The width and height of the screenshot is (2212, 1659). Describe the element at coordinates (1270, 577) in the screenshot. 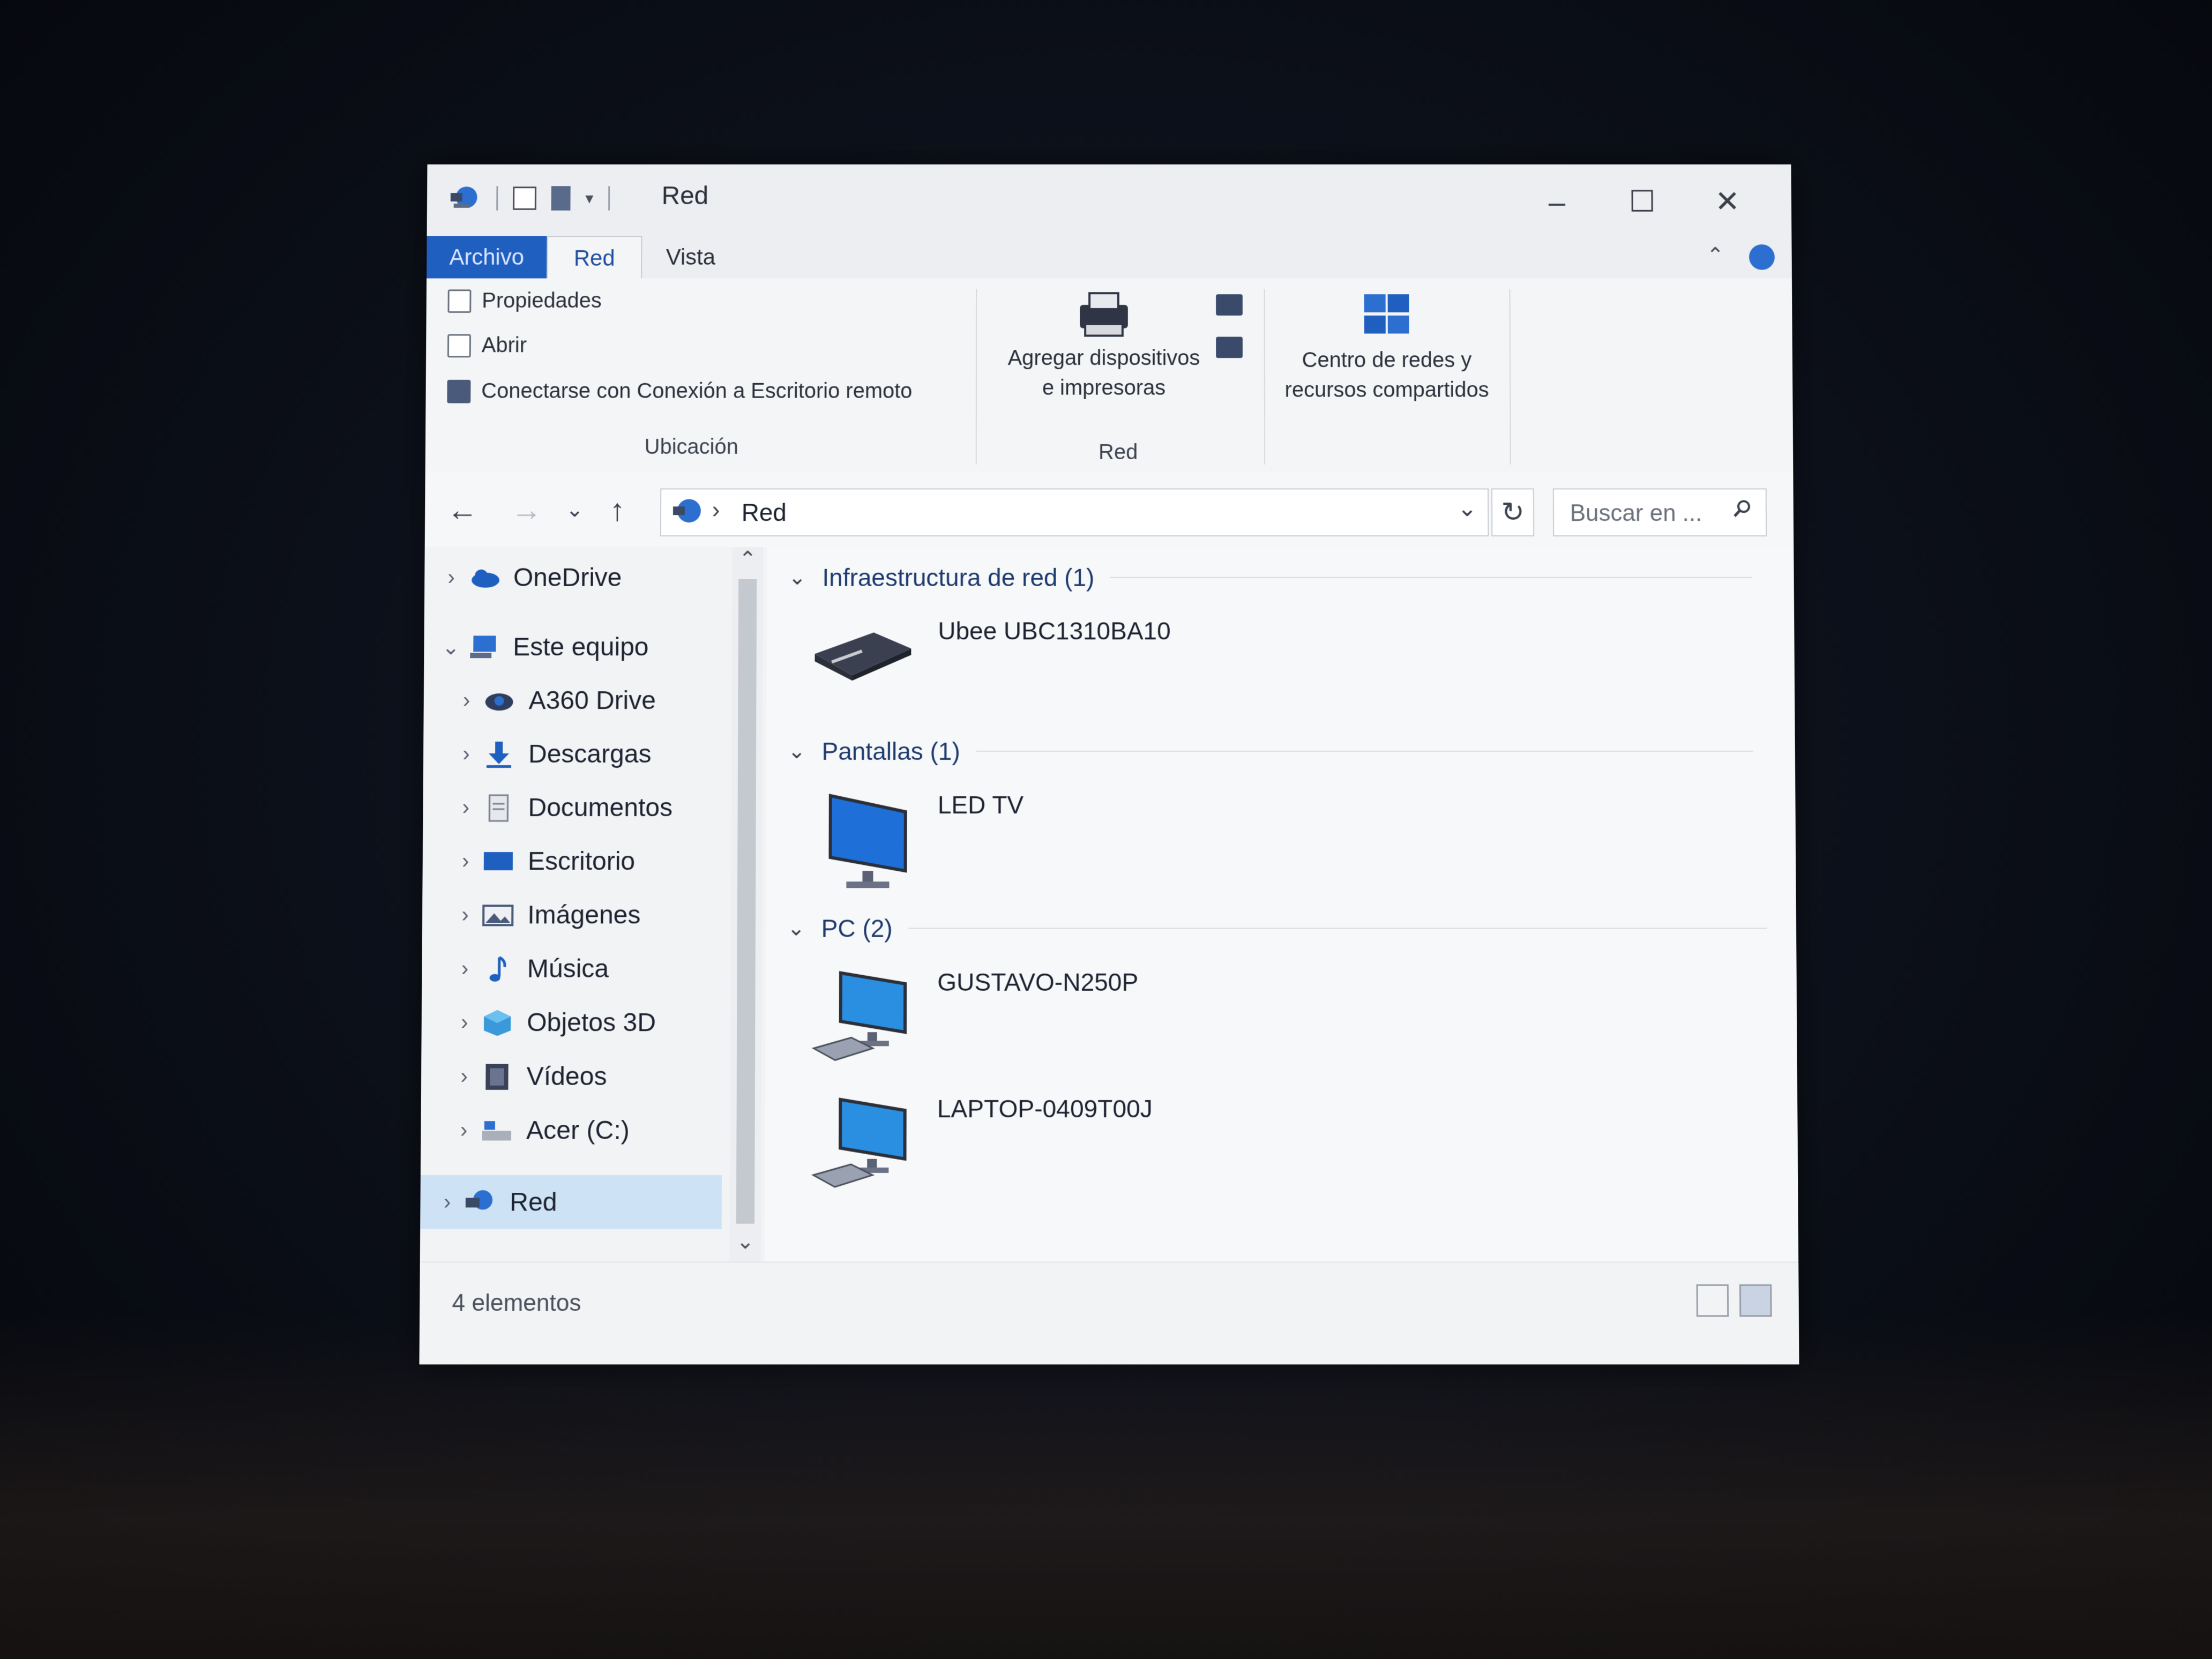

I see `group-header-infraestructura: ⌄ Infraestructura de red (1)` at that location.